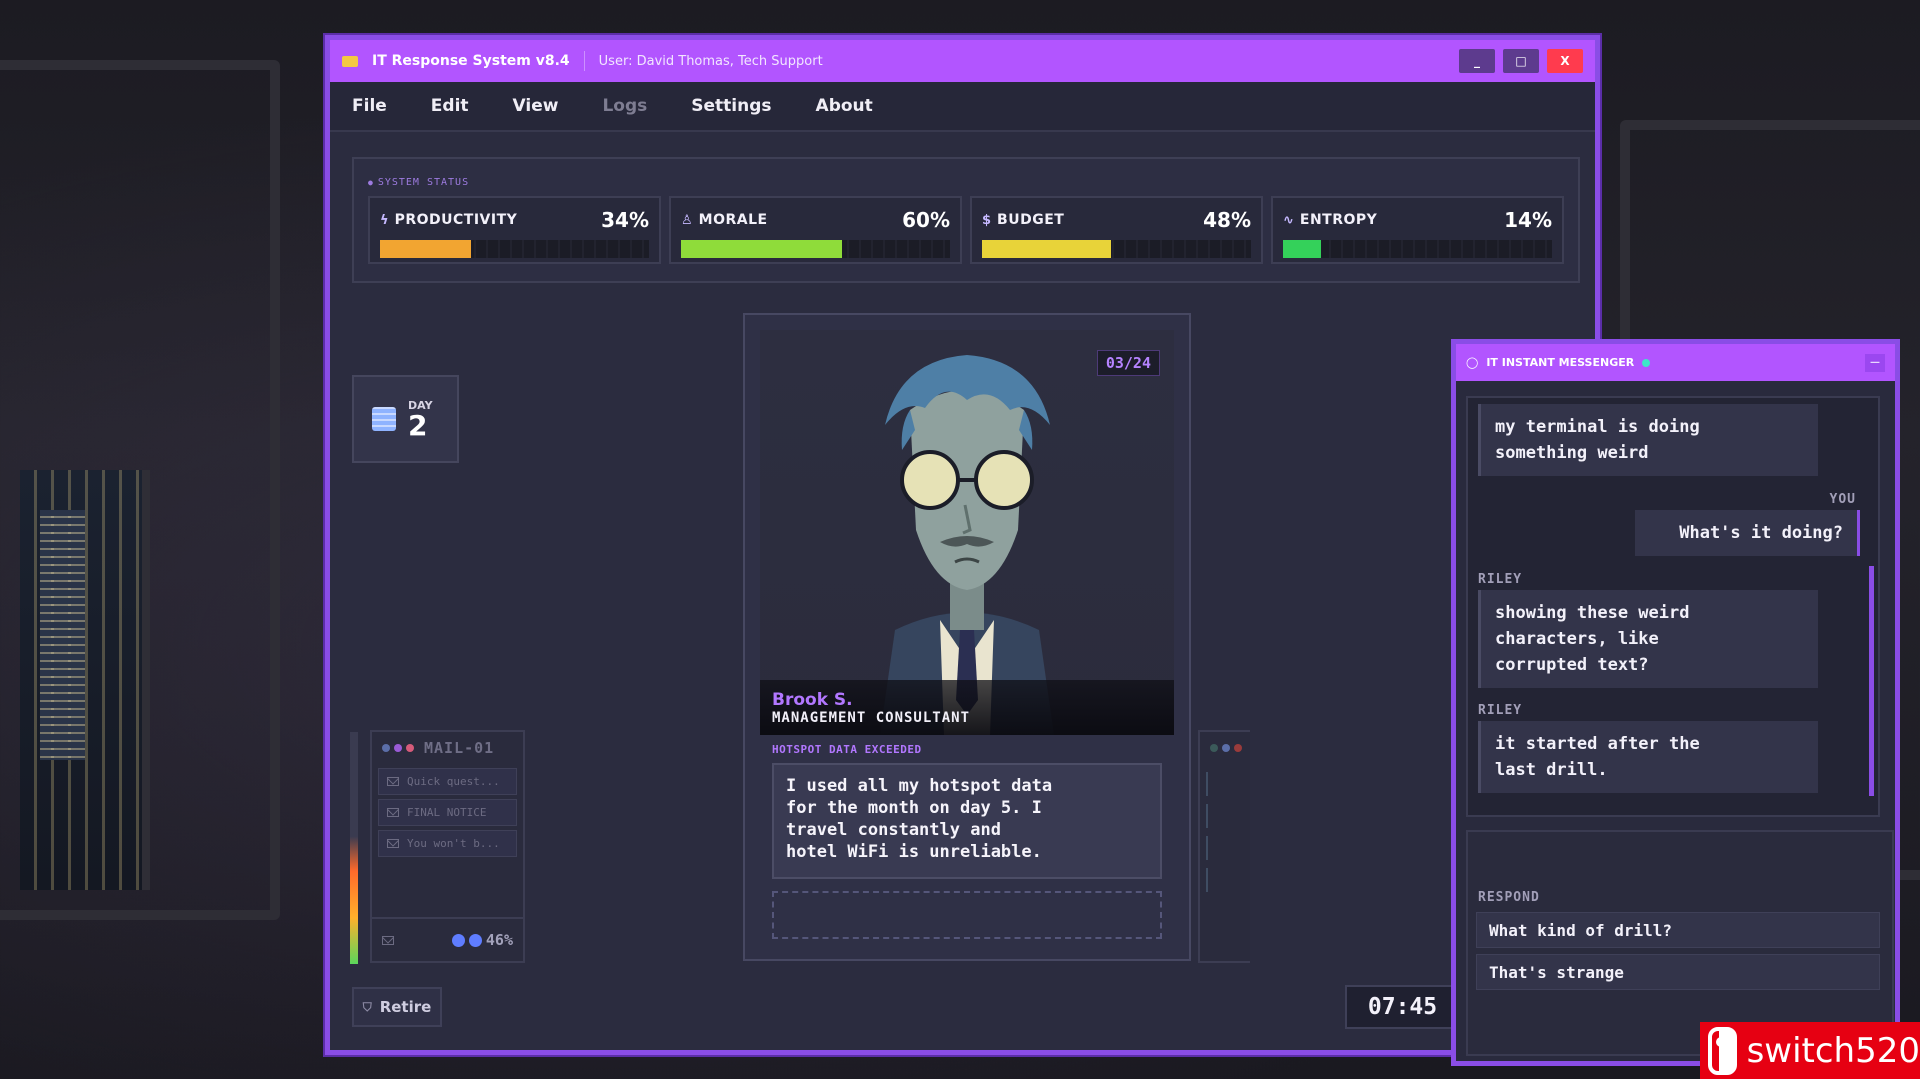 This screenshot has height=1079, width=1920. What do you see at coordinates (1472, 362) in the screenshot?
I see `chat-bubble-icon: ◯` at bounding box center [1472, 362].